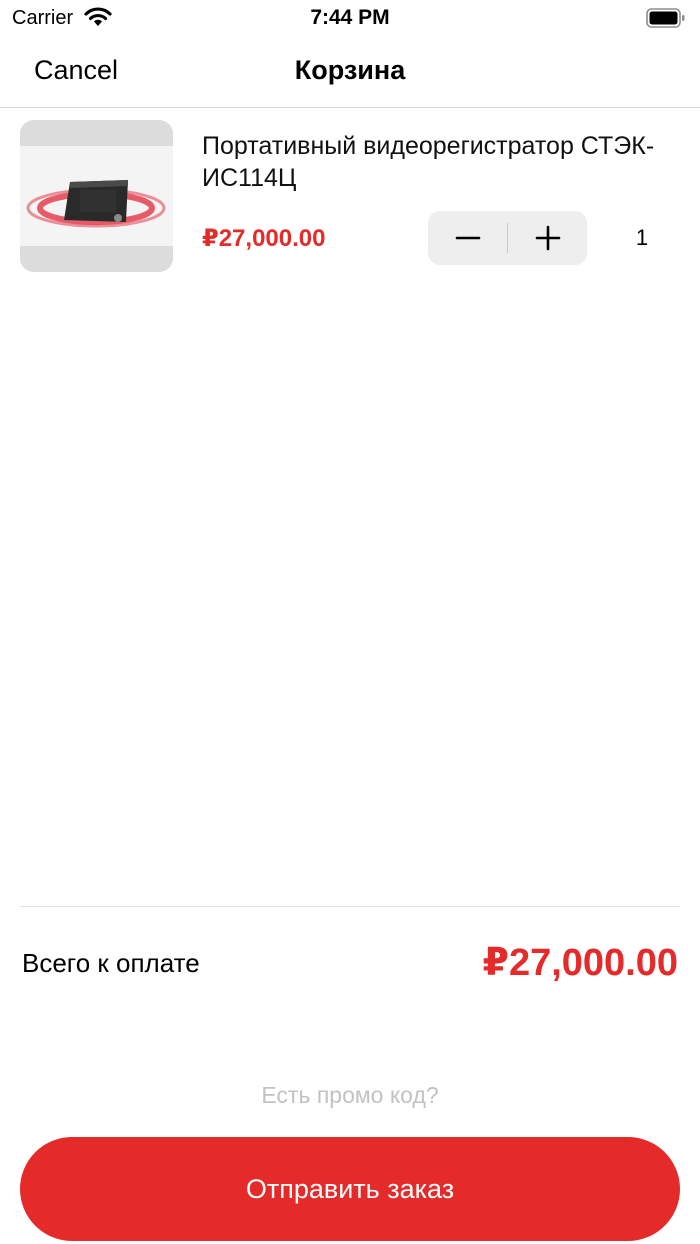  I want to click on nav-bar: Cancel Корзина, so click(350, 73).